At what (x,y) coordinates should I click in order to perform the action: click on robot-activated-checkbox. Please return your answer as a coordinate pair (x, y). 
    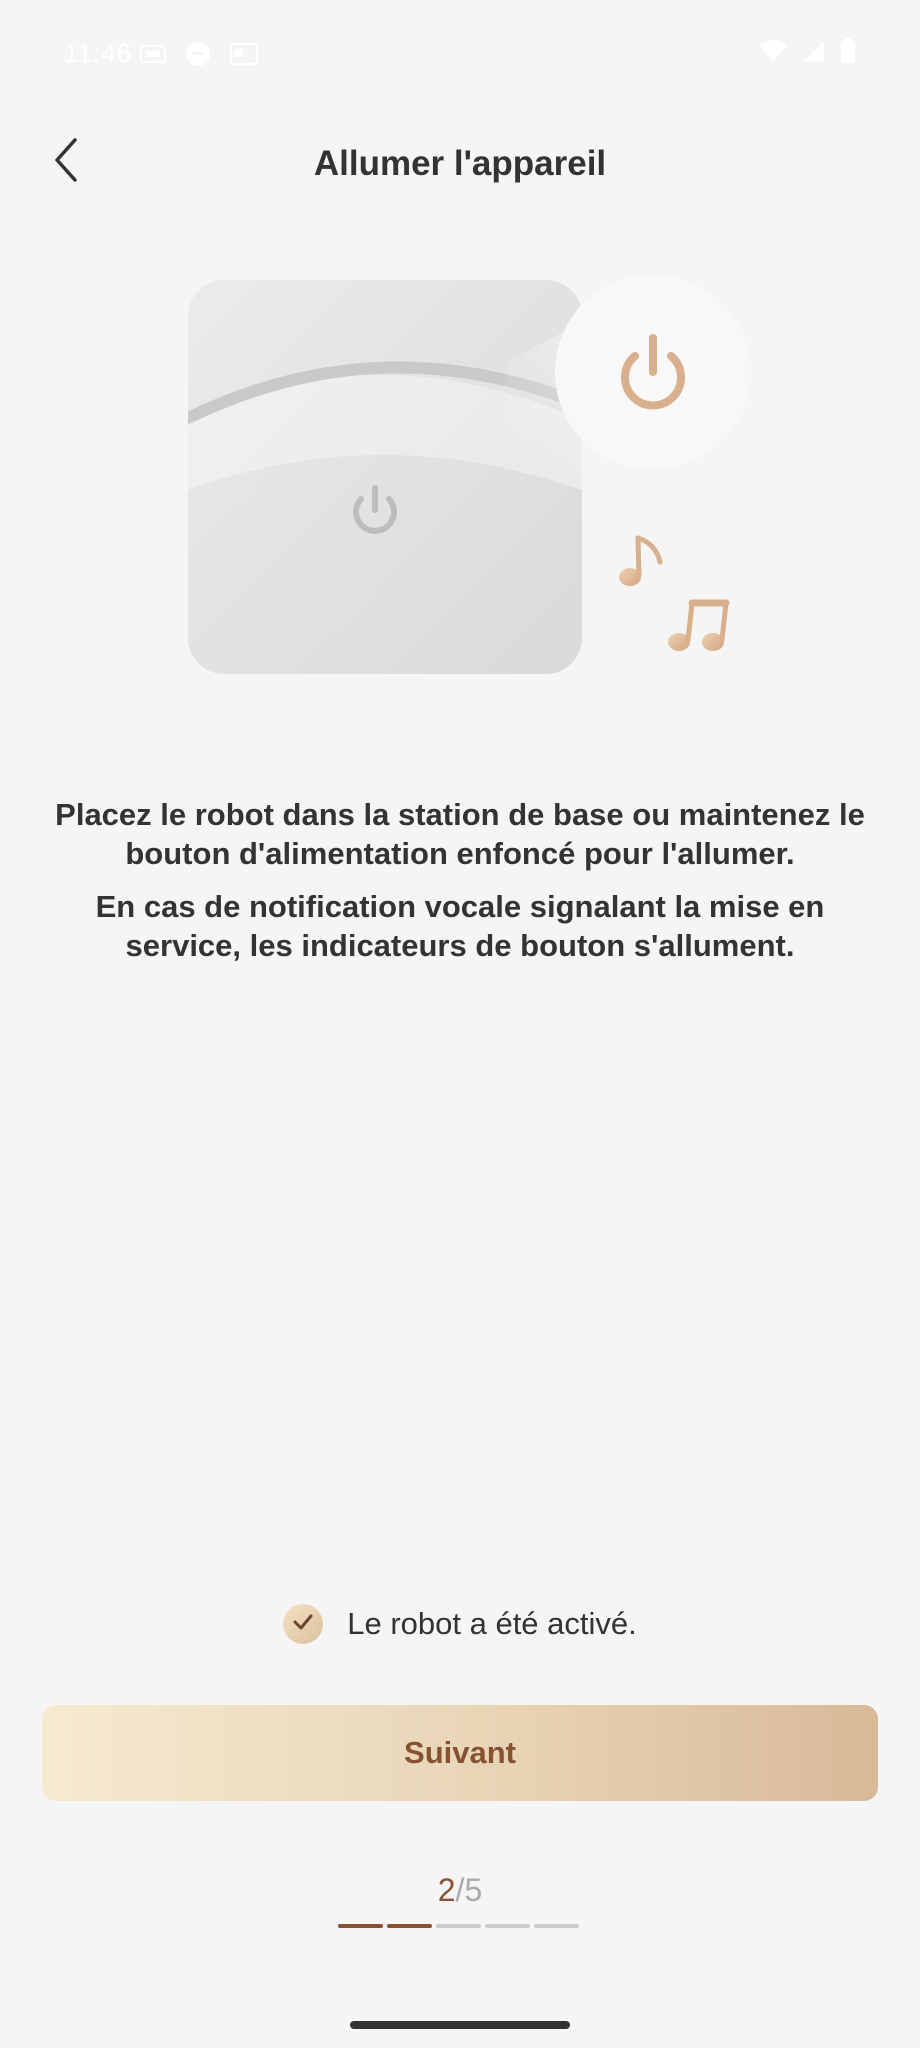
    Looking at the image, I should click on (303, 1624).